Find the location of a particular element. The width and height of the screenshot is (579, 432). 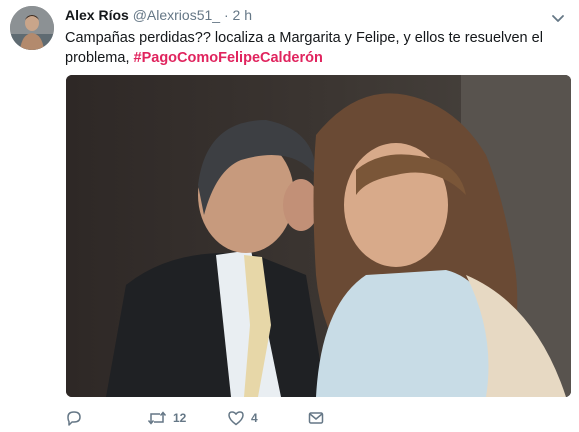

hashtag-link: #PagoComoFelipeCalderón is located at coordinates (228, 58).